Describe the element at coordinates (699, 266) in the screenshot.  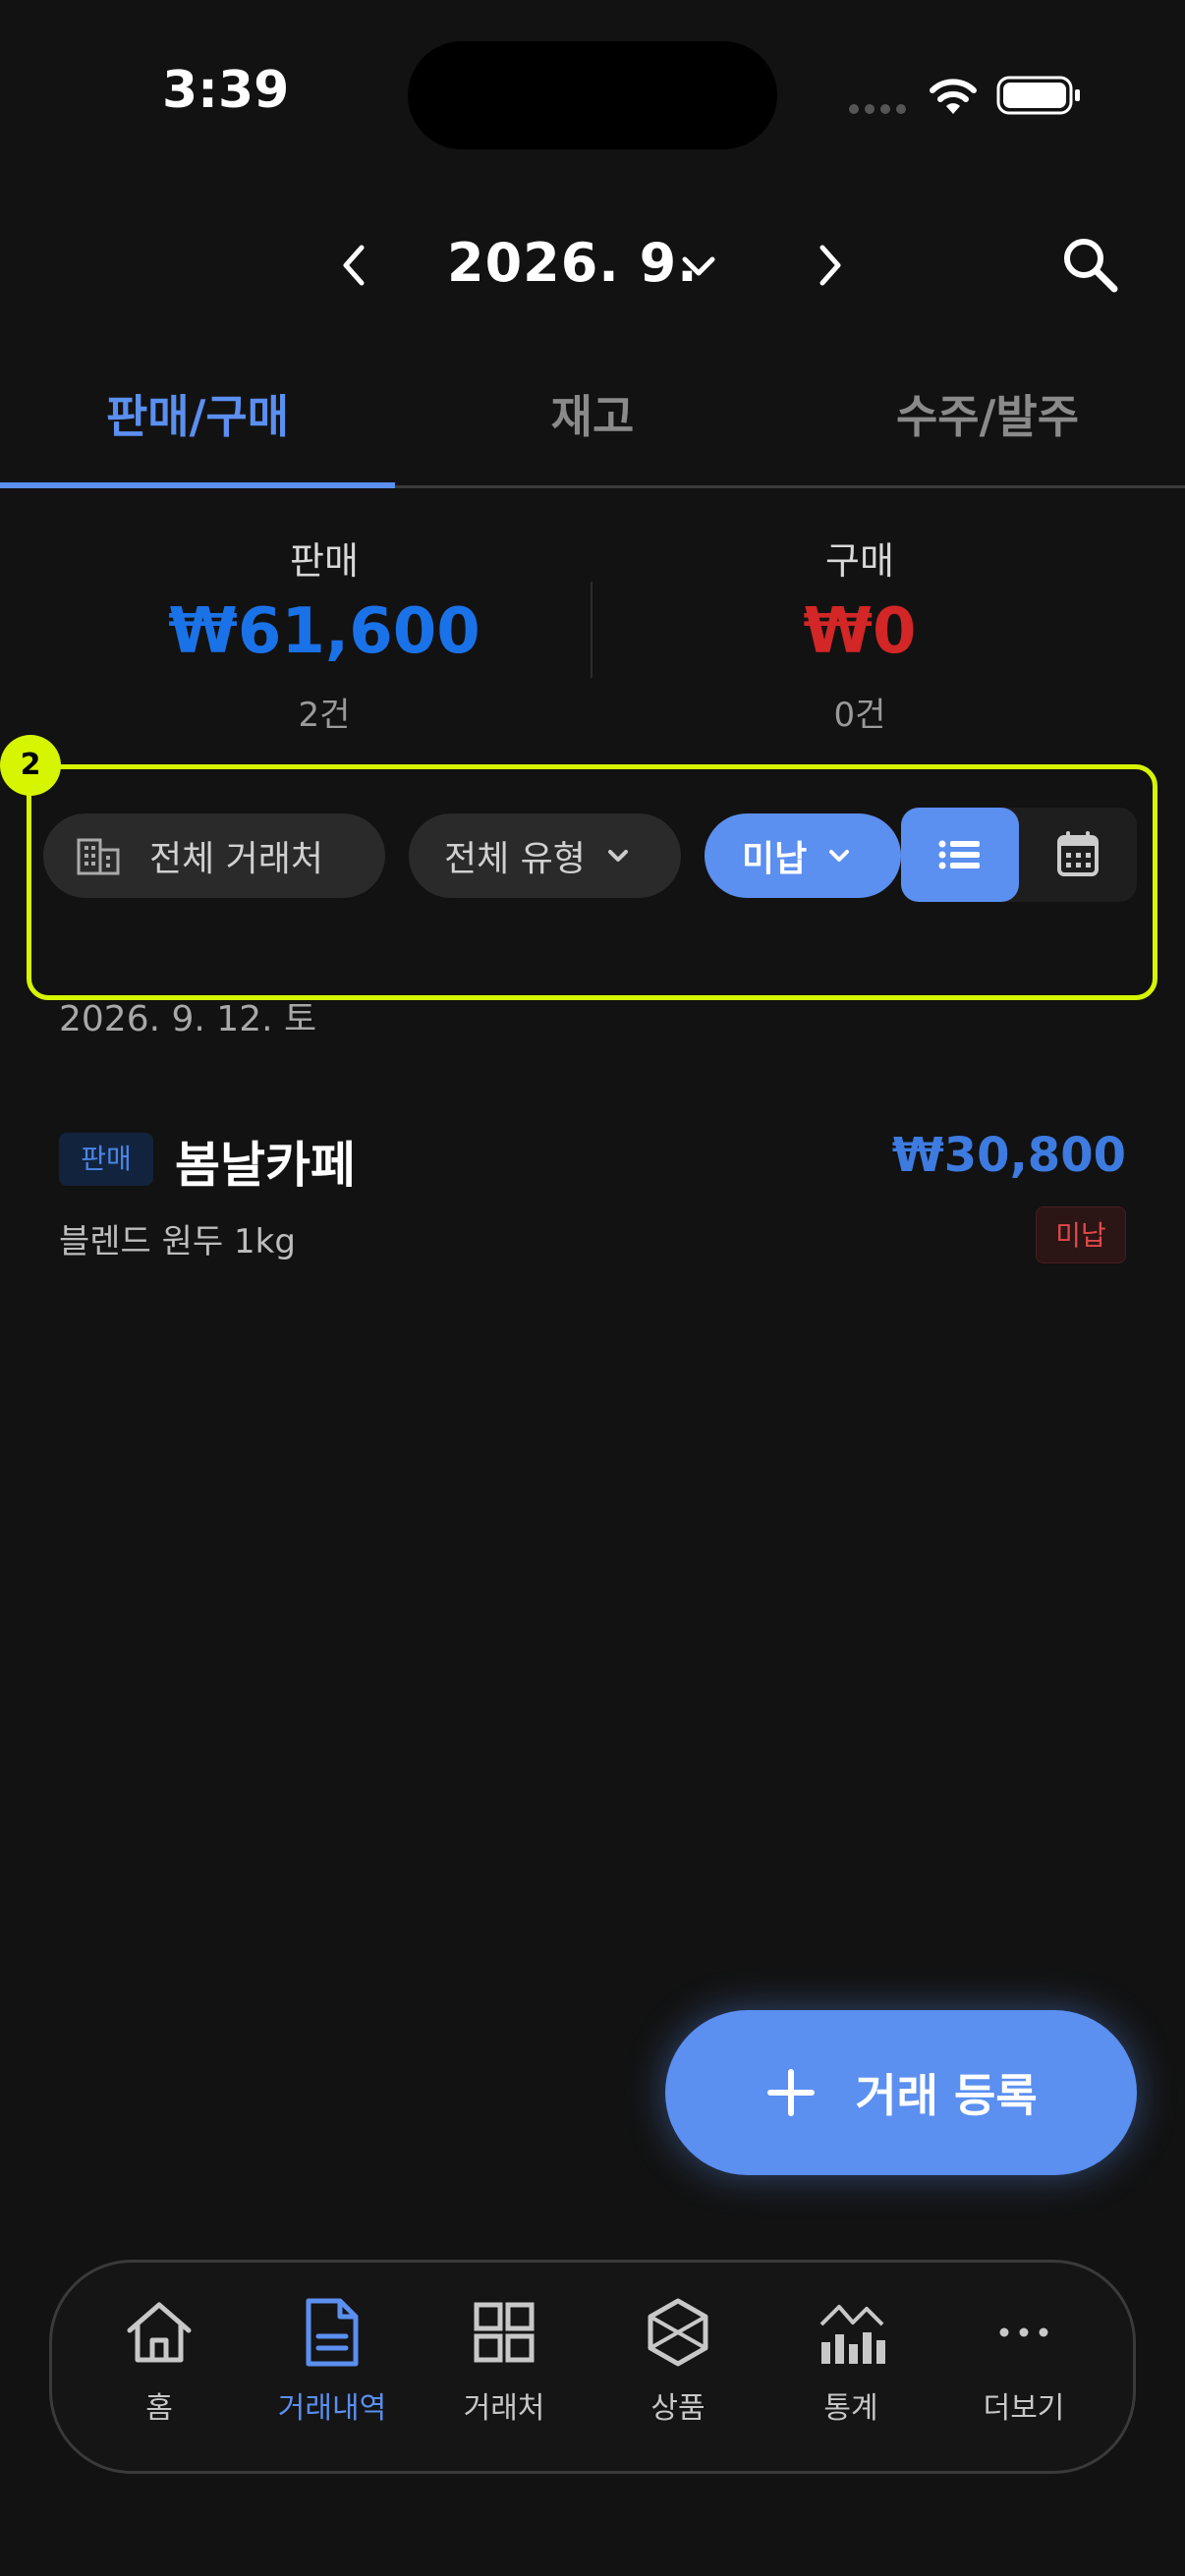
I see `chevron-down-icon` at that location.